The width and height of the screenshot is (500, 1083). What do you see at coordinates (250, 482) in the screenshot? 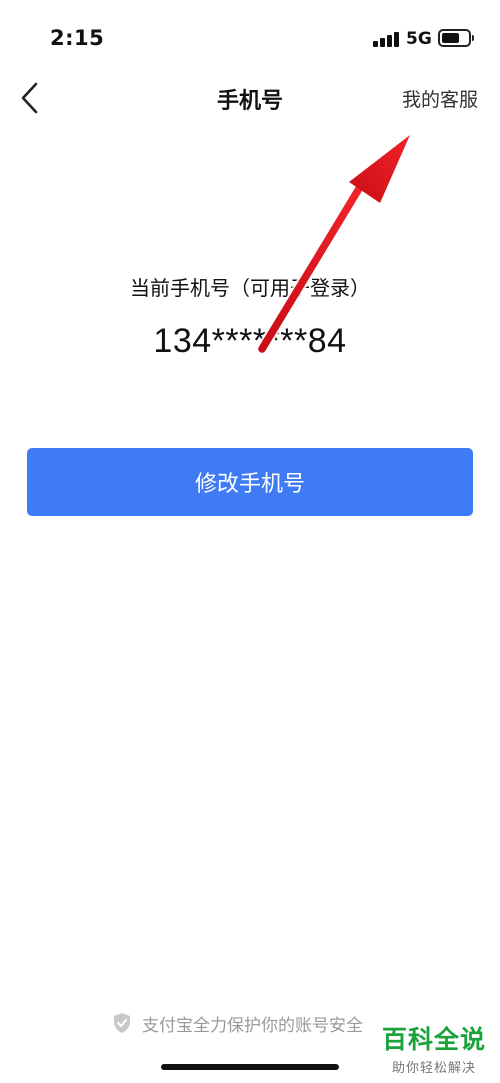
I see `change-phone-button: 修改手机号` at bounding box center [250, 482].